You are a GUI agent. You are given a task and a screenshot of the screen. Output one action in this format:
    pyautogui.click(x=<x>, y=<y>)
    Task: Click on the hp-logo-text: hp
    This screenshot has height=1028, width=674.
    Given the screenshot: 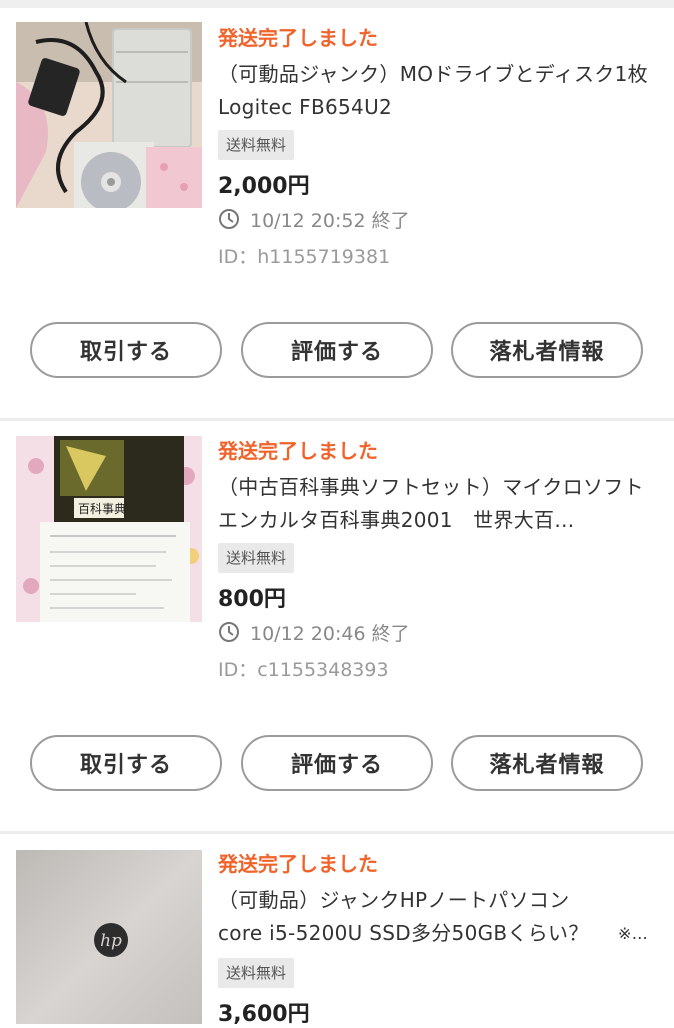 What is the action you would take?
    pyautogui.click(x=111, y=941)
    